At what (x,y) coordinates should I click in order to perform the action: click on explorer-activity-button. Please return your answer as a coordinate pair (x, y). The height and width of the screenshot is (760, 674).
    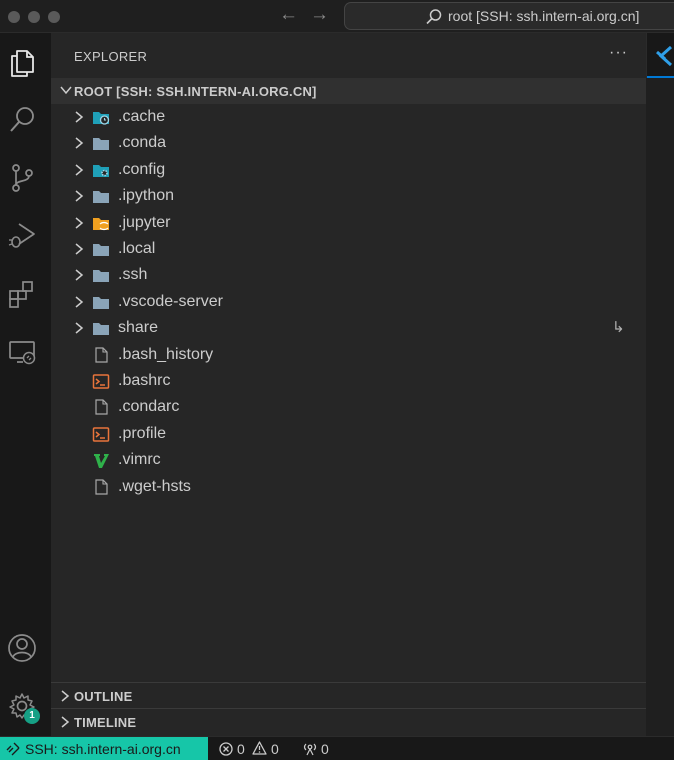
    Looking at the image, I should click on (22, 63).